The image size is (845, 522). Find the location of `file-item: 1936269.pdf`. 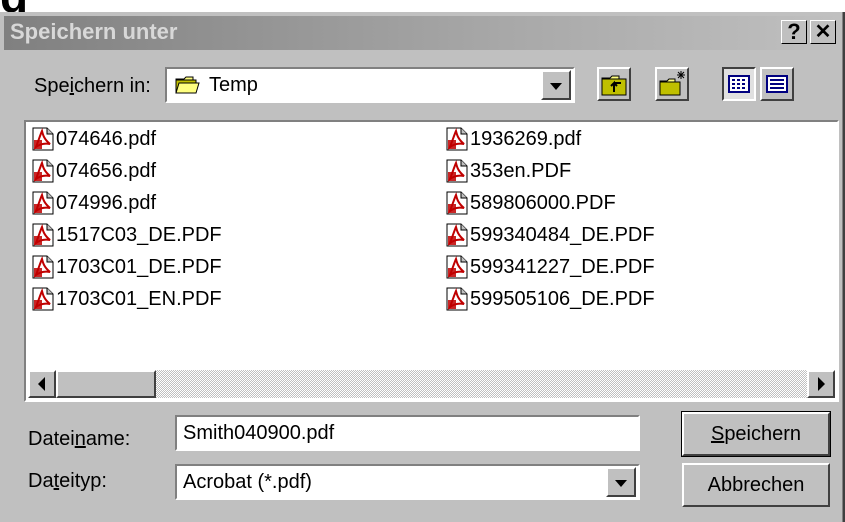

file-item: 1936269.pdf is located at coordinates (513, 139).